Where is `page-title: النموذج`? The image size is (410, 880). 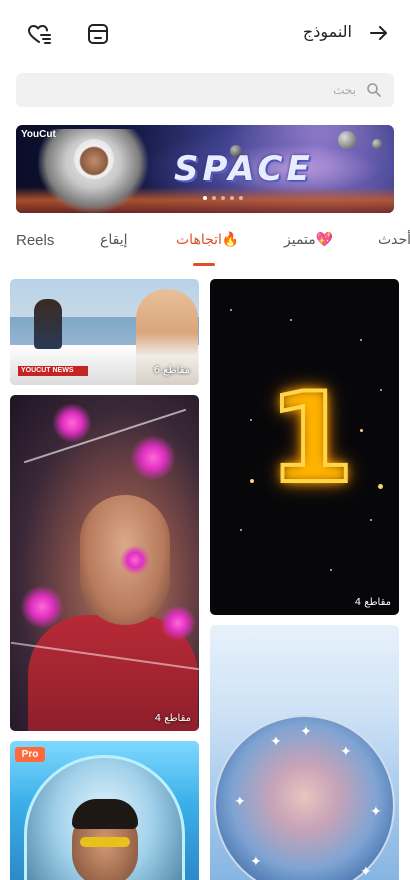 page-title: النموذج is located at coordinates (327, 31).